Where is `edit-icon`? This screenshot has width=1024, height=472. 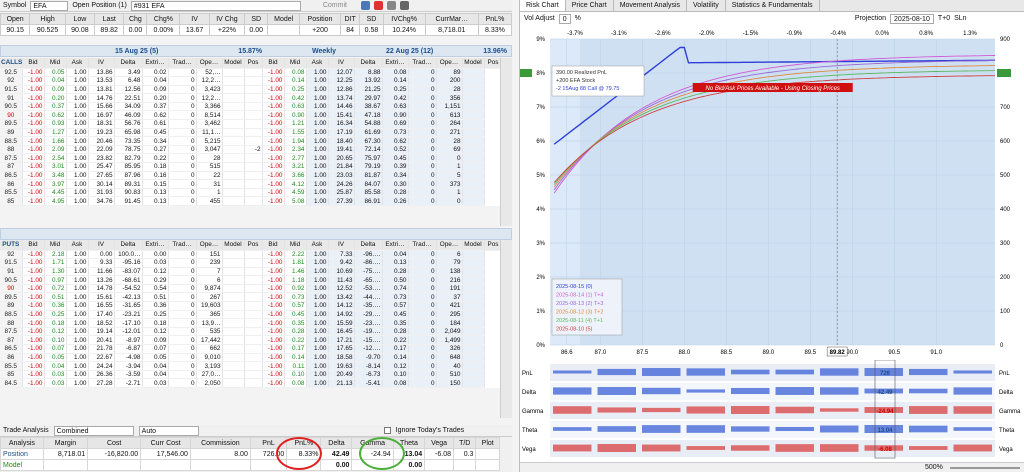 edit-icon is located at coordinates (391, 5).